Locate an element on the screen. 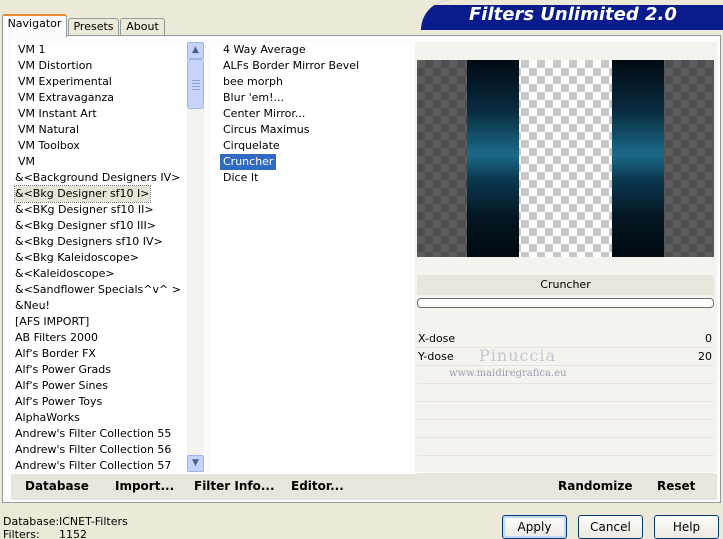  preview-shade-right is located at coordinates (689, 158).